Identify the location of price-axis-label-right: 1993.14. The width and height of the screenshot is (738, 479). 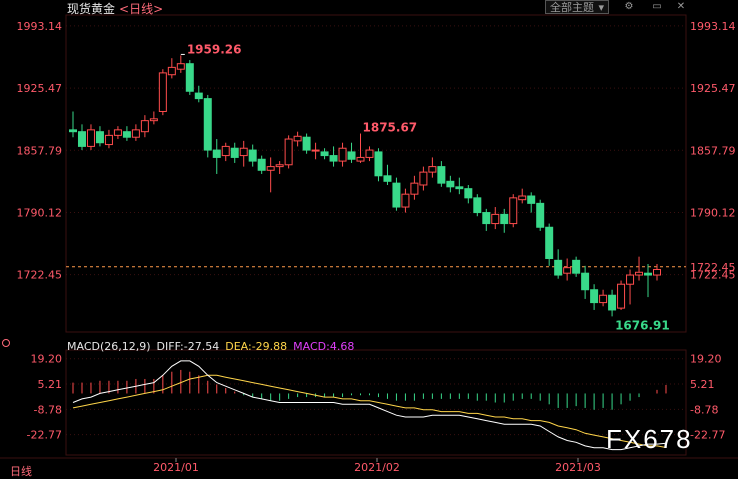
(713, 26).